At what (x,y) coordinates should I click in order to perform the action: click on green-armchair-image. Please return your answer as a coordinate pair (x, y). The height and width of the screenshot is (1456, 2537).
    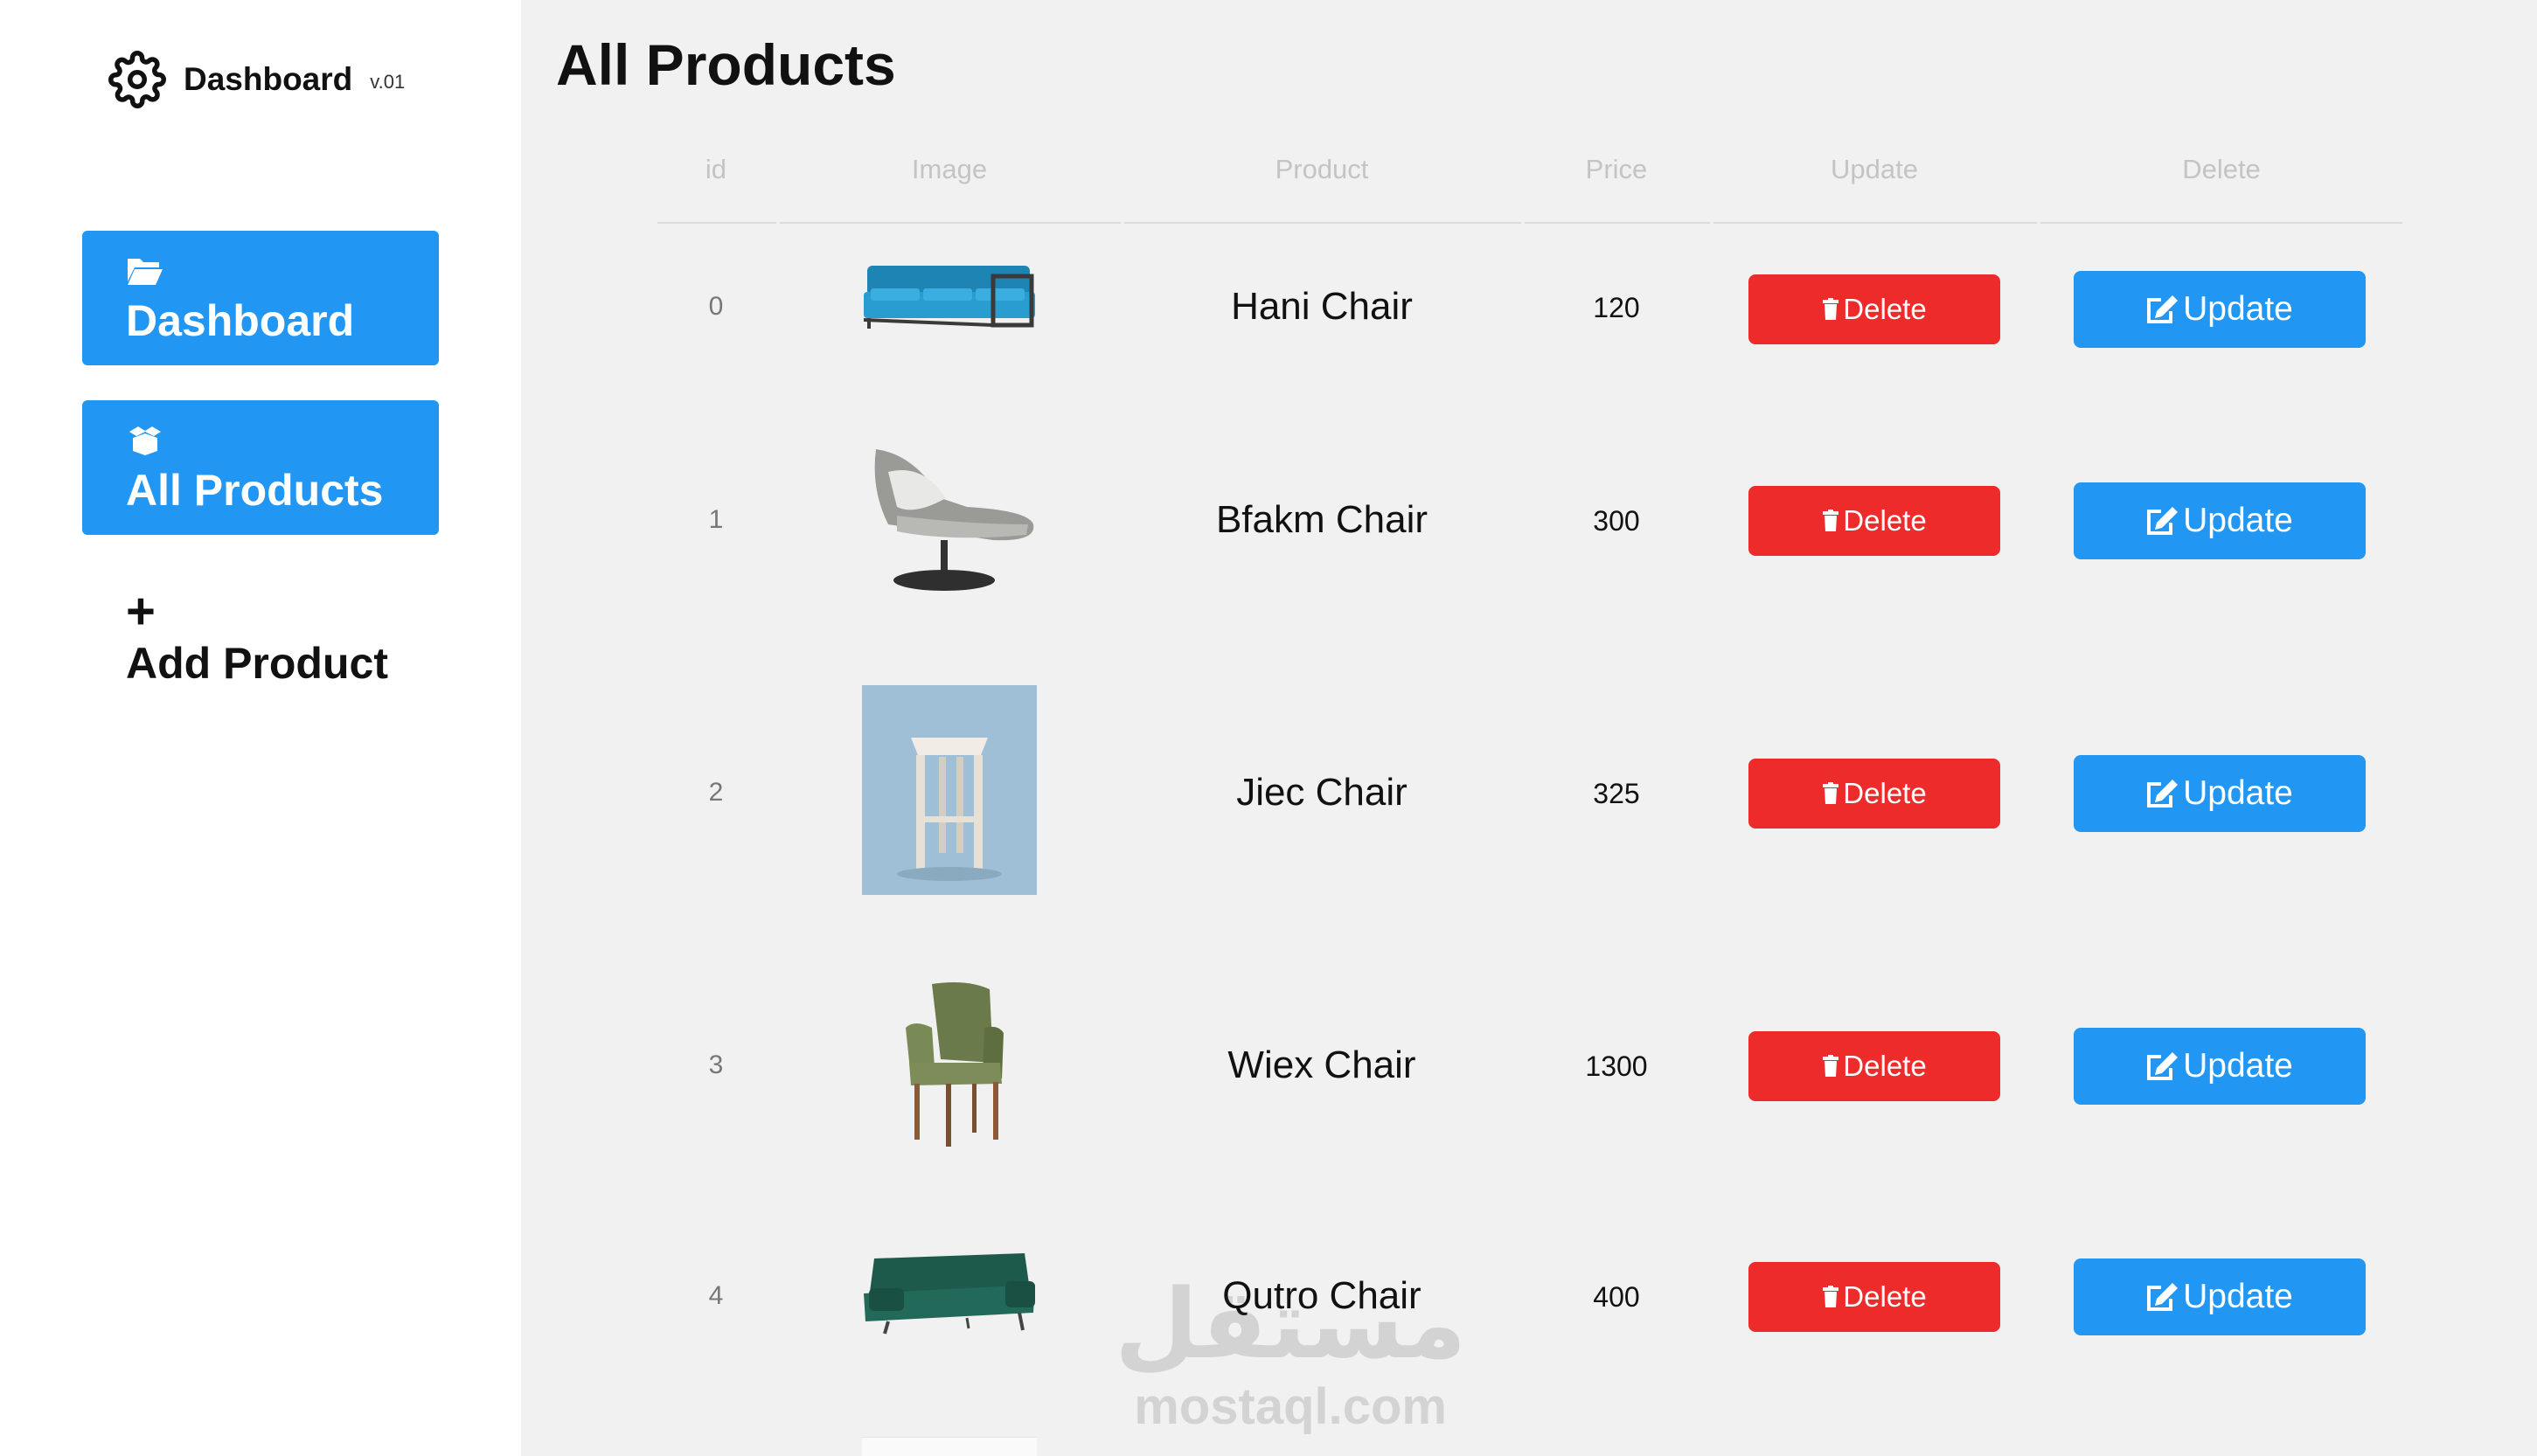
    Looking at the image, I should click on (955, 1064).